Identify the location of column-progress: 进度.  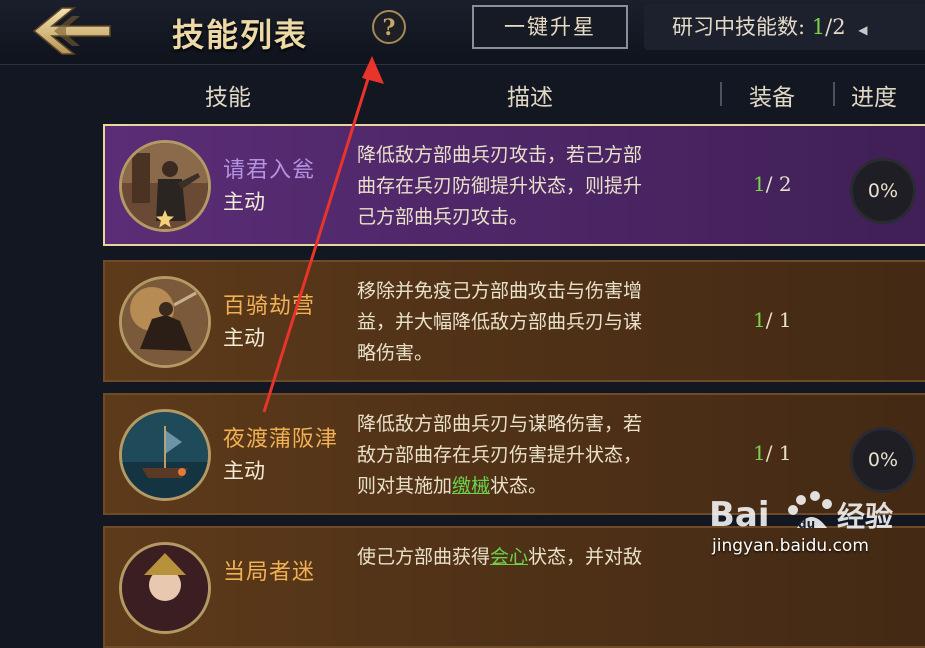
(874, 98).